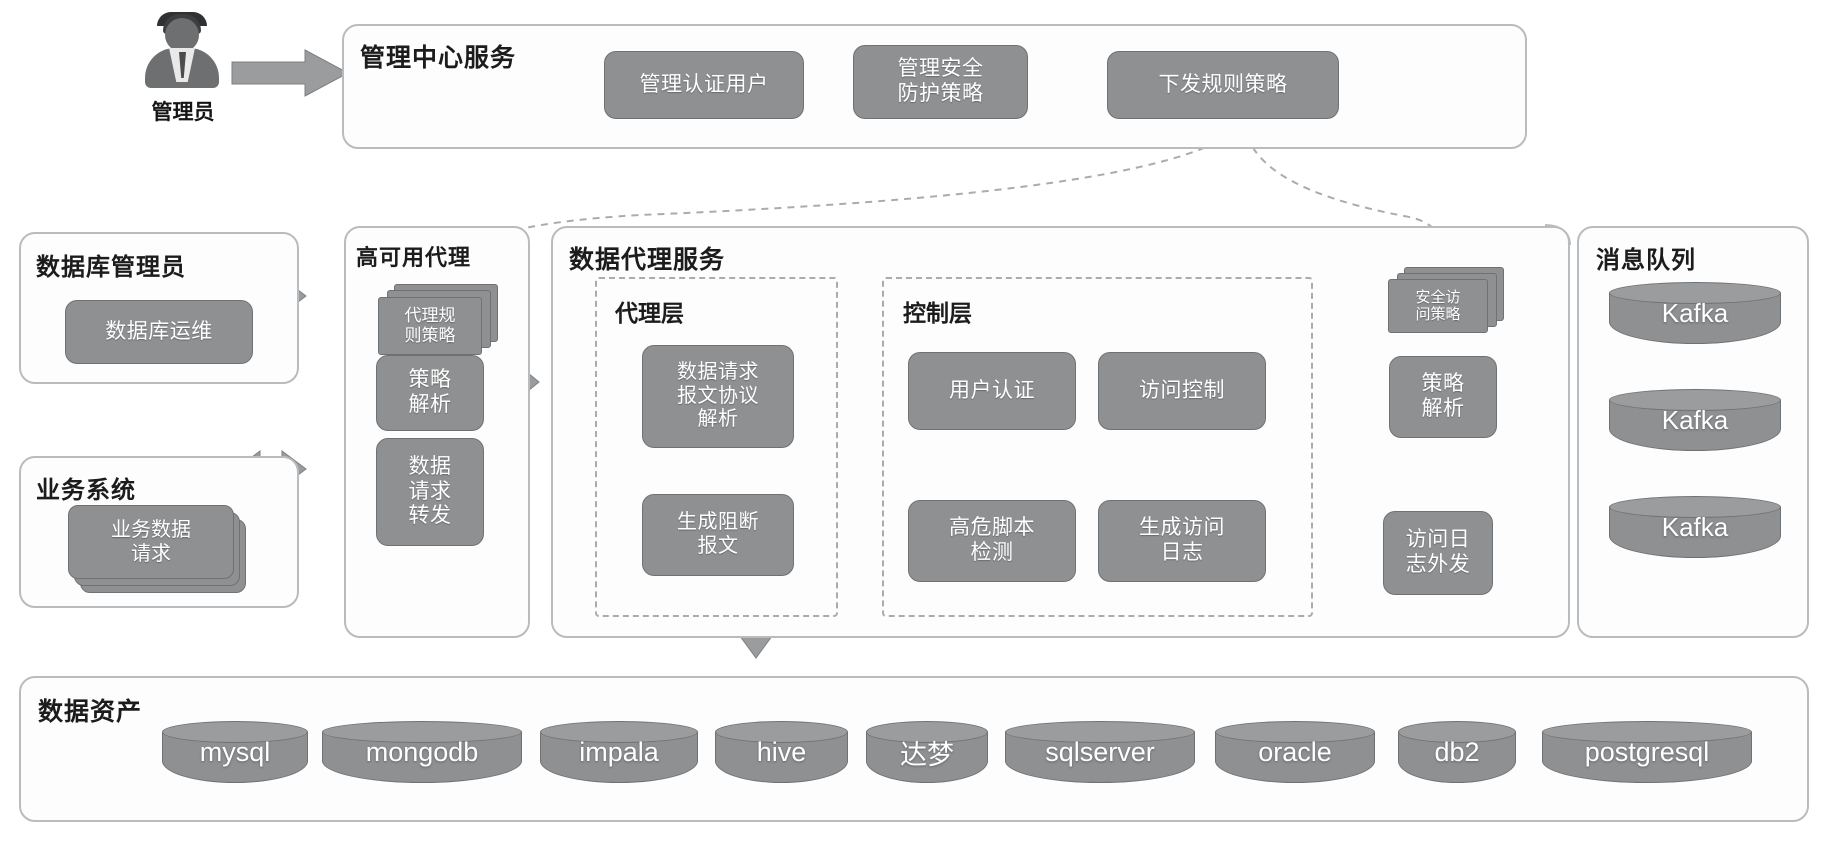 This screenshot has width=1825, height=846. Describe the element at coordinates (441, 323) in the screenshot. I see `ha-proxy-rule-policy-stack: 代理规 则策略` at that location.